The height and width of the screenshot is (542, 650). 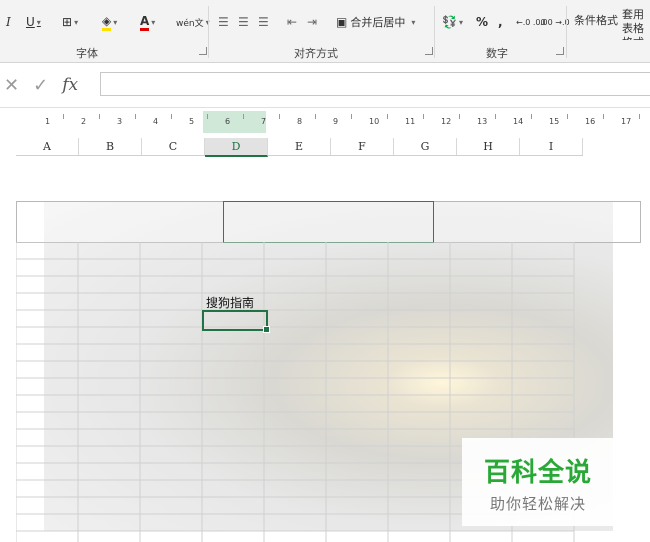 What do you see at coordinates (107, 22) in the screenshot?
I see `fill-bucket-icon: ◈` at bounding box center [107, 22].